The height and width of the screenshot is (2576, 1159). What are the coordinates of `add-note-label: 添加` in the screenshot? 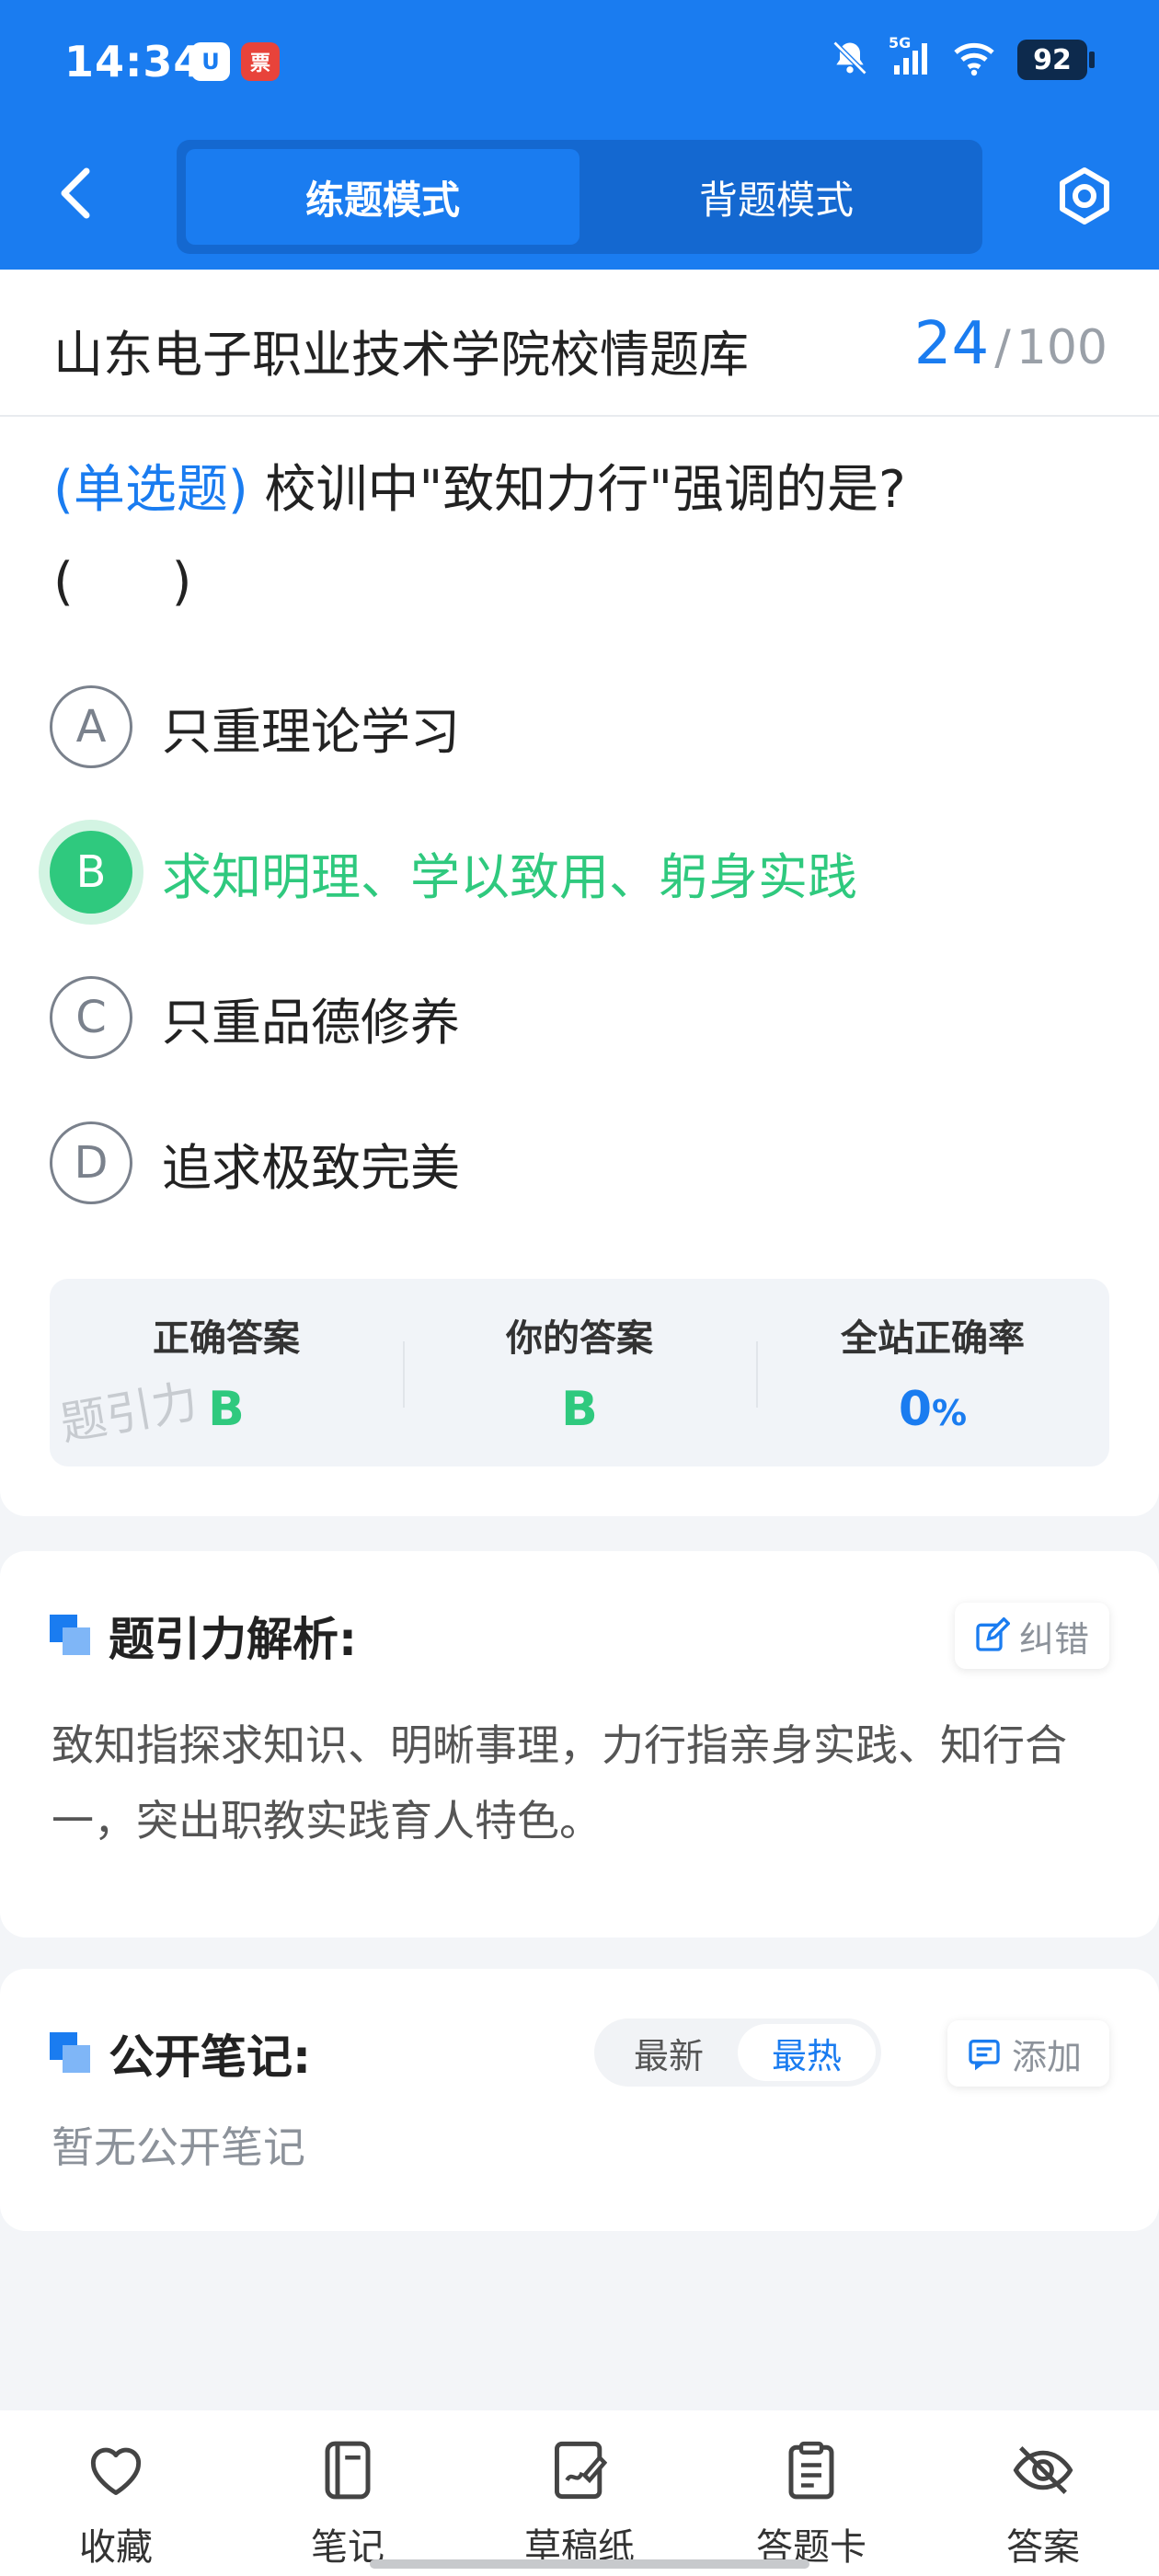 It's located at (1047, 2056).